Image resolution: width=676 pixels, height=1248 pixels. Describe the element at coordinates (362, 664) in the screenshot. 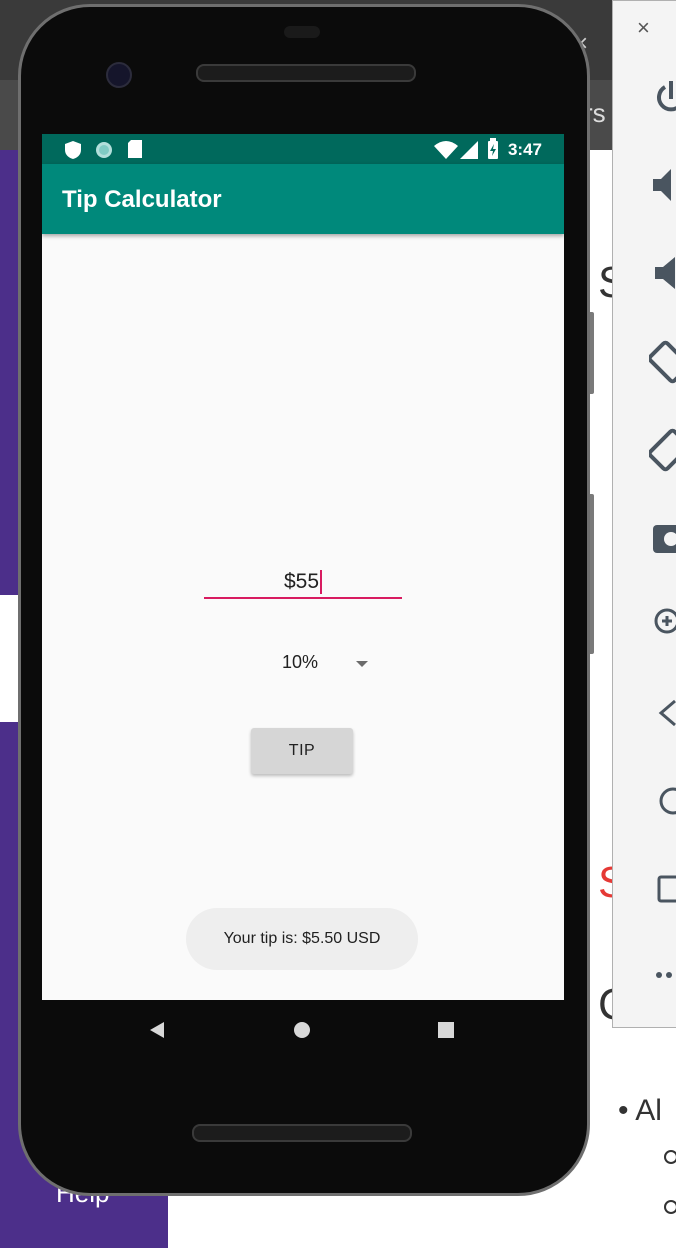

I see `dropdown-arrow-icon` at that location.